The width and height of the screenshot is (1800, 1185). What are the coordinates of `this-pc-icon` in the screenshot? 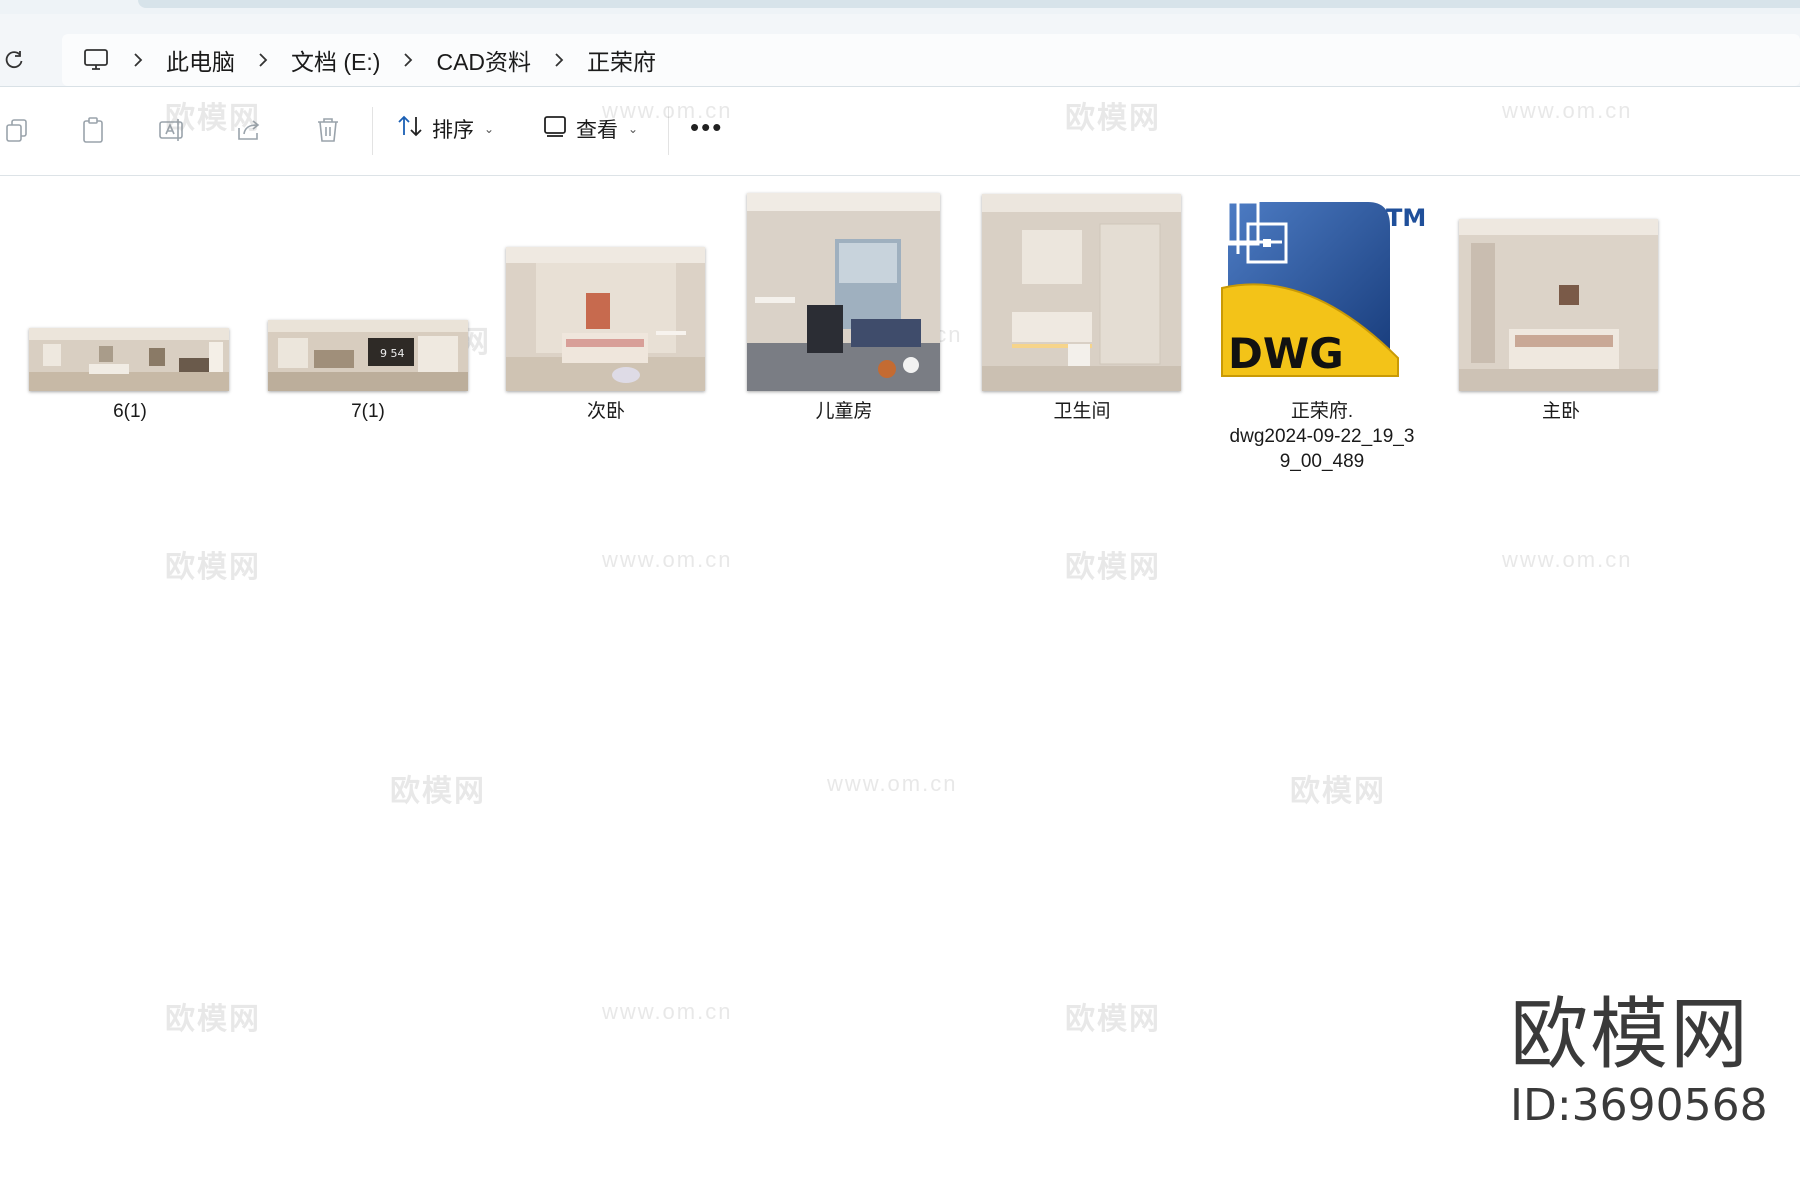 It's located at (96, 60).